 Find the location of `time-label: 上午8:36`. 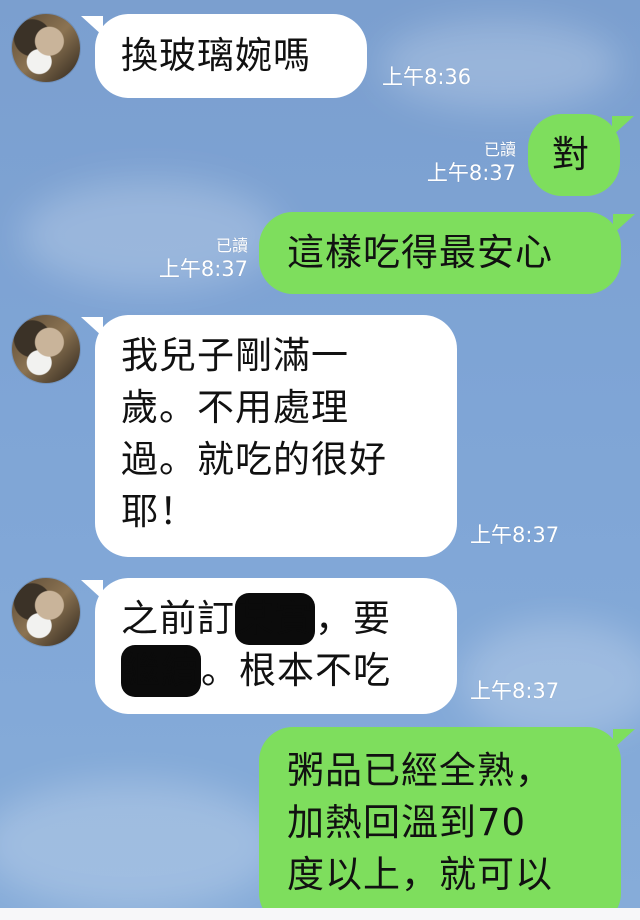

time-label: 上午8:36 is located at coordinates (427, 77).